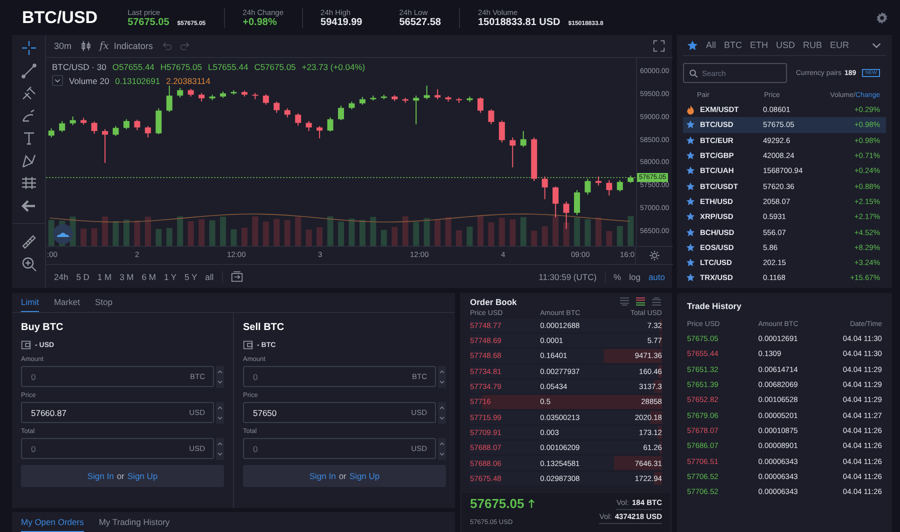 The image size is (900, 532). I want to click on trend-line-tool-icon, so click(28, 70).